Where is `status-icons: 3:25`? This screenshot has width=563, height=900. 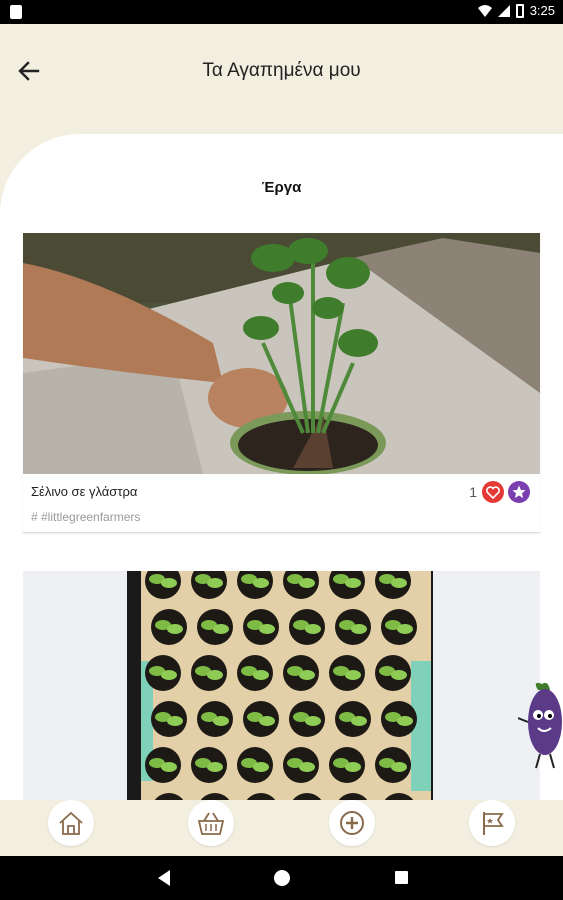
status-icons: 3:25 is located at coordinates (516, 10).